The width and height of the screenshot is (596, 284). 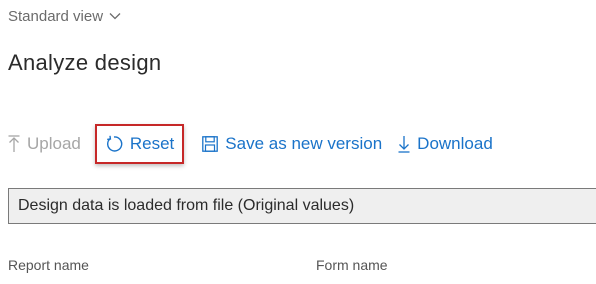 What do you see at coordinates (54, 143) in the screenshot?
I see `upload-button-label: Upload` at bounding box center [54, 143].